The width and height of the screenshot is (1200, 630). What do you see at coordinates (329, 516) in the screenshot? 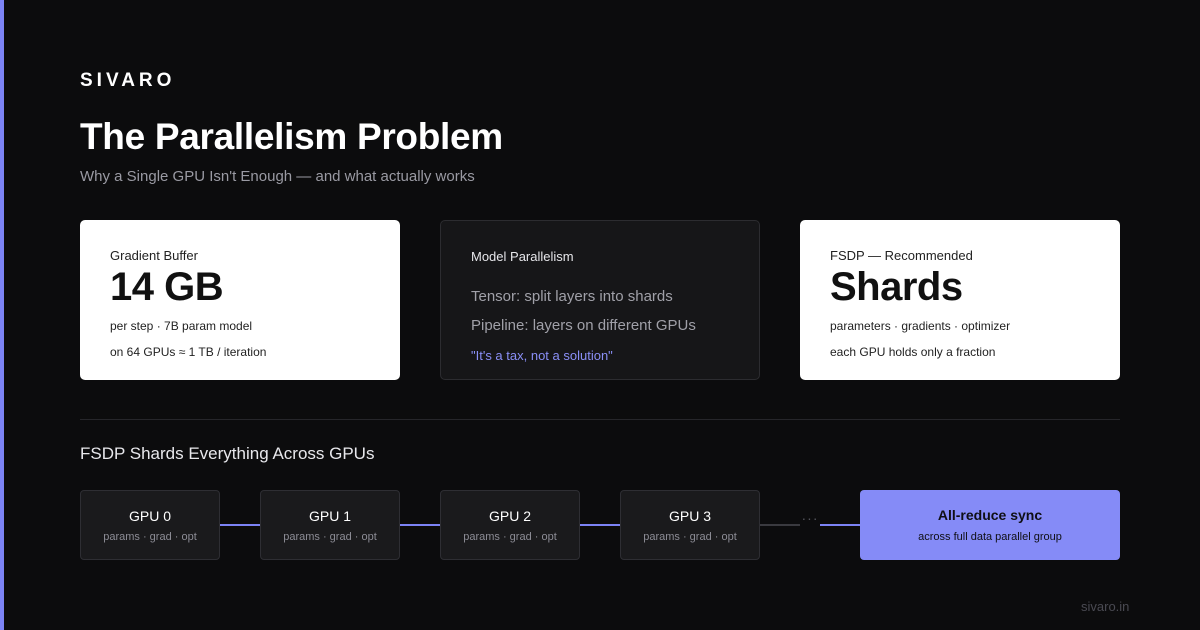
I see `gpu-name: GPU 1` at bounding box center [329, 516].